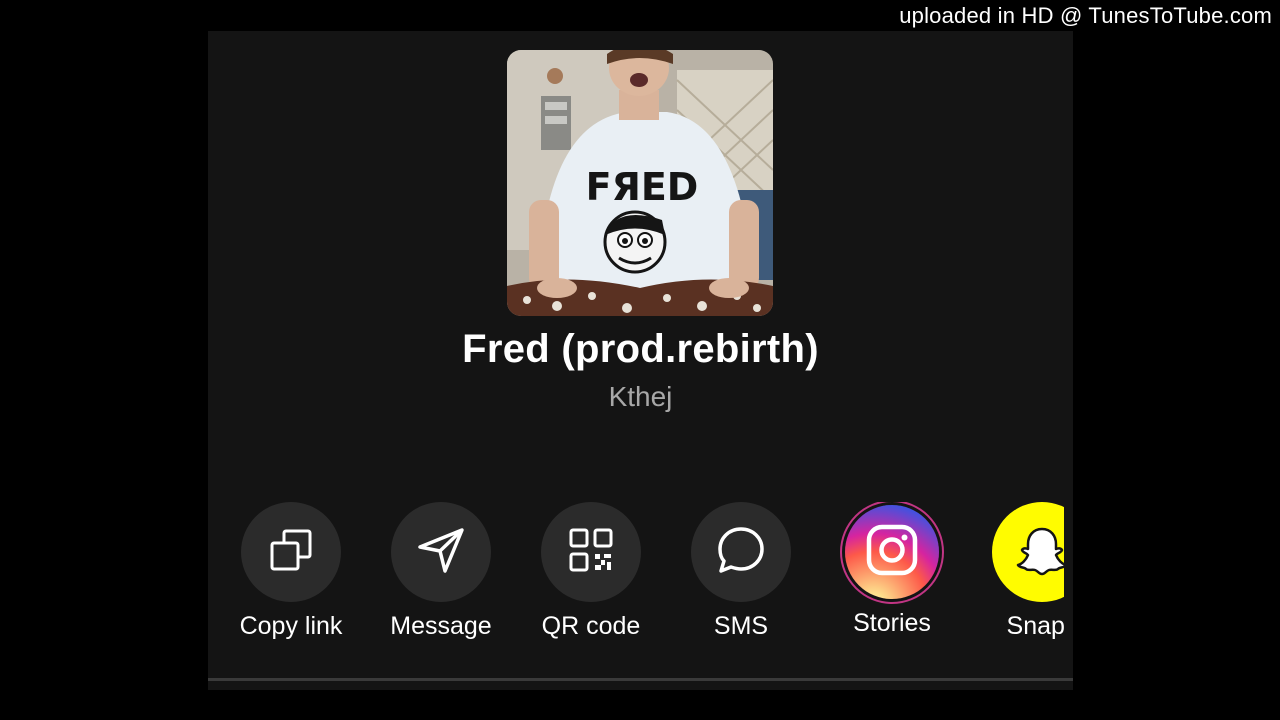 This screenshot has height=720, width=1280. I want to click on chat-bubble-icon, so click(741, 552).